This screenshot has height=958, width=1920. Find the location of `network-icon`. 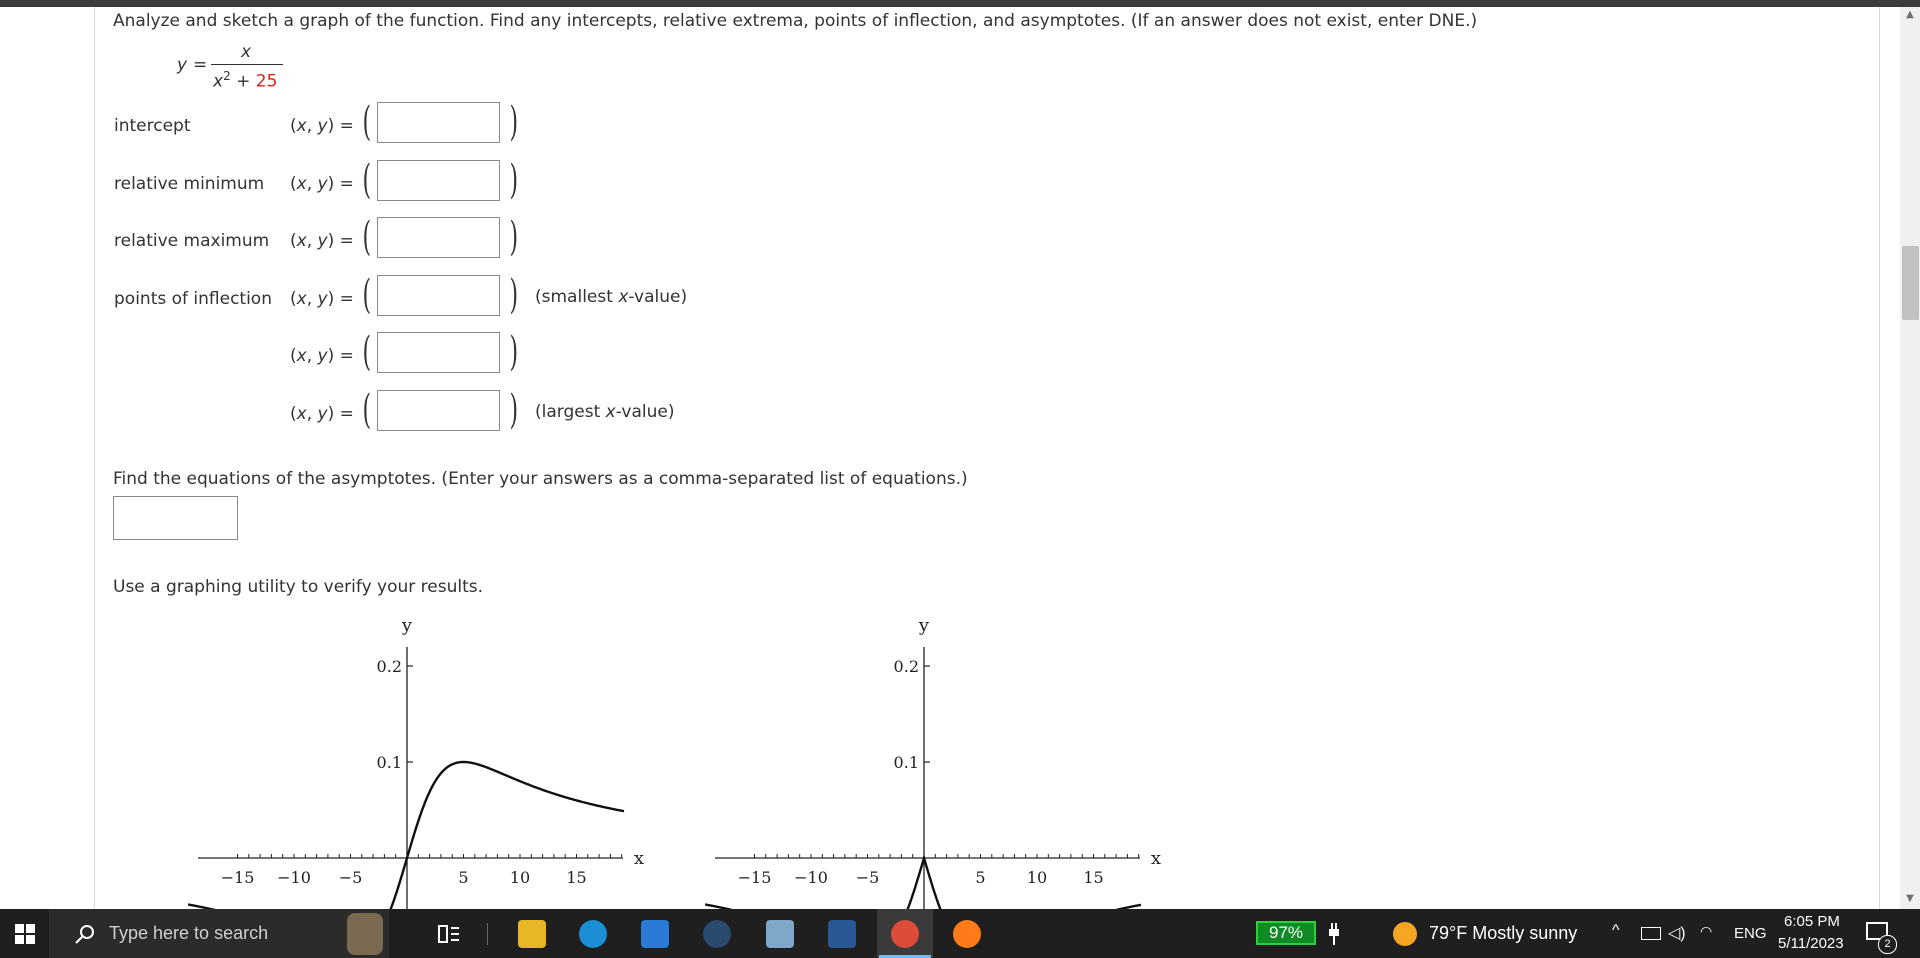

network-icon is located at coordinates (1651, 933).